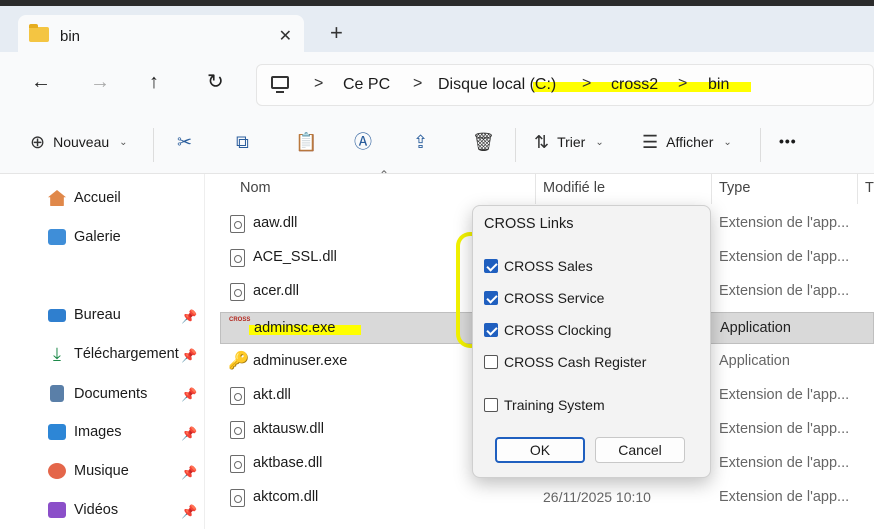 The image size is (874, 529). What do you see at coordinates (41, 82) in the screenshot?
I see `back-icon: ←` at bounding box center [41, 82].